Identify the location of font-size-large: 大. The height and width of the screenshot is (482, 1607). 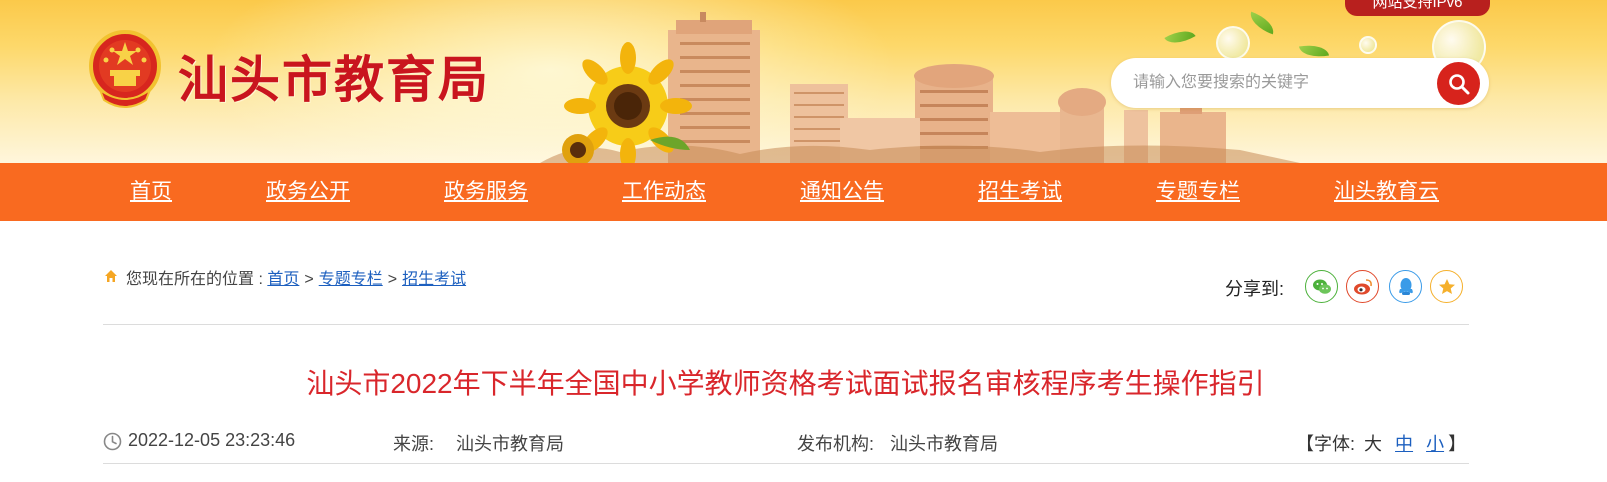
(1373, 444).